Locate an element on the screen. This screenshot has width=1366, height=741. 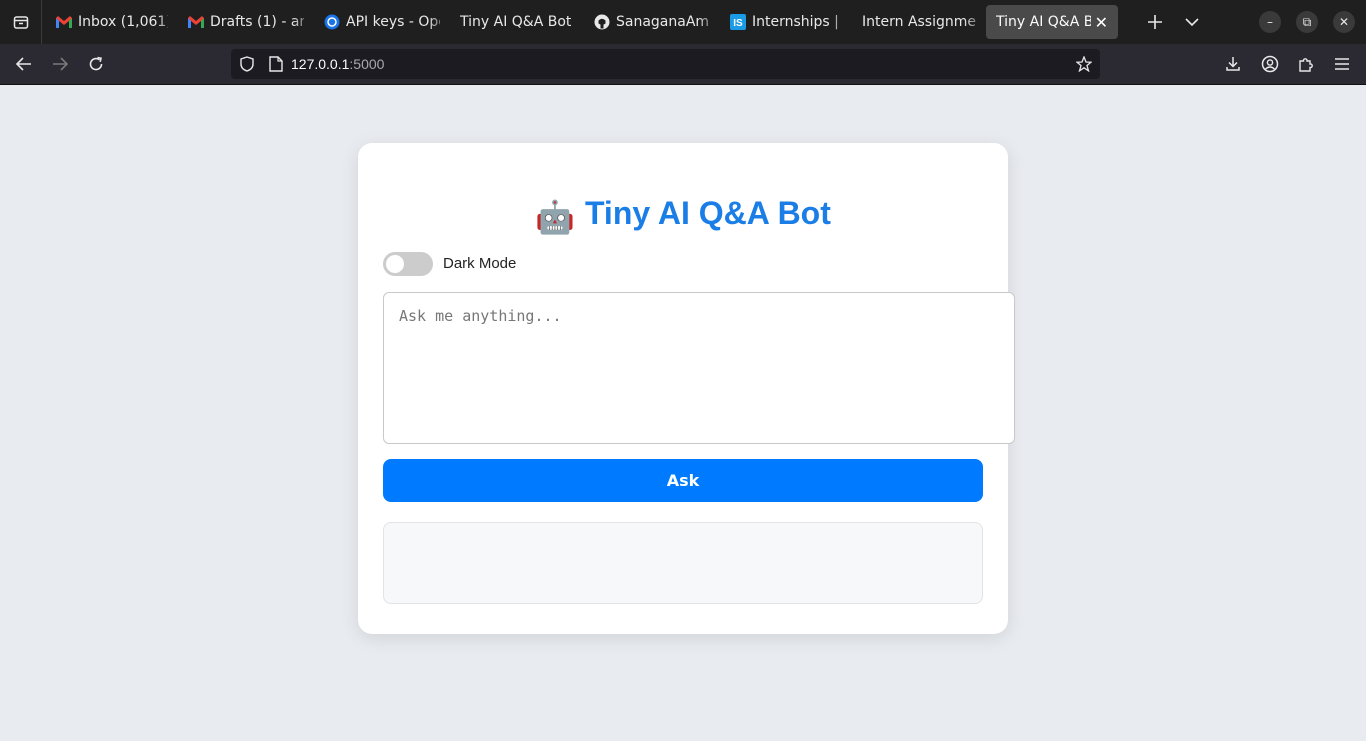
back-icon is located at coordinates (24, 64).